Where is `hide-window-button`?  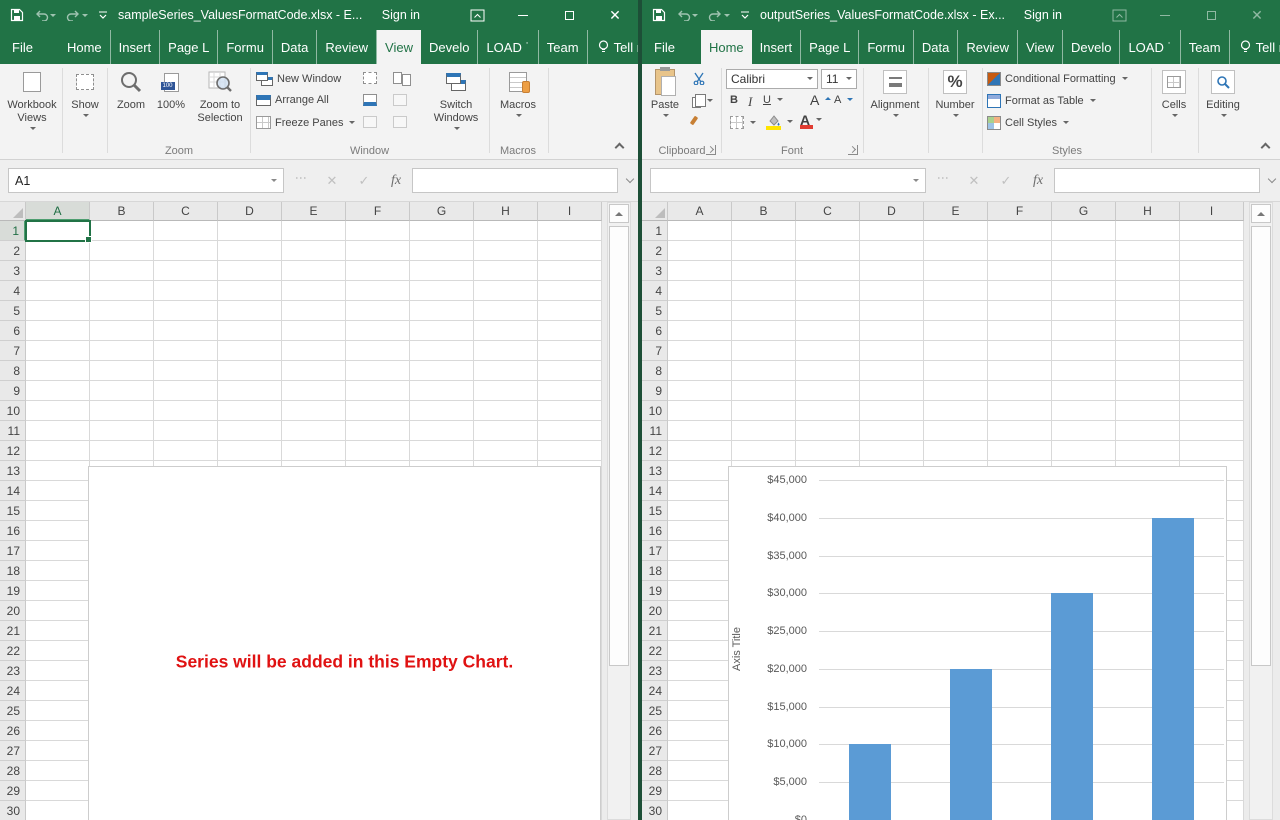
hide-window-button is located at coordinates (370, 100).